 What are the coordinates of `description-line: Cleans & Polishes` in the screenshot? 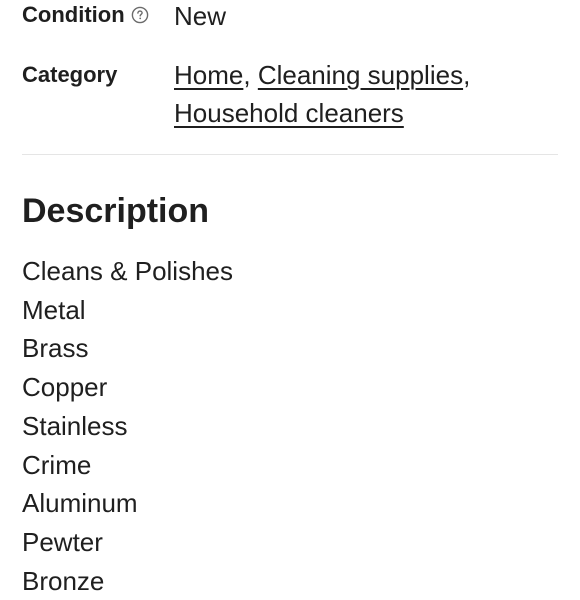 It's located at (127, 271).